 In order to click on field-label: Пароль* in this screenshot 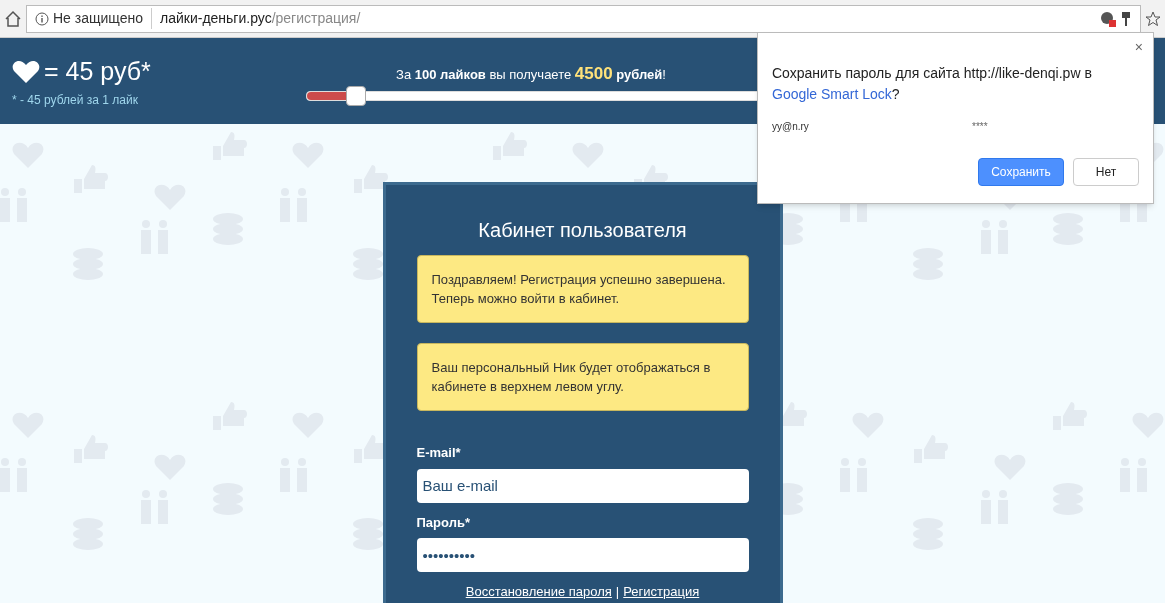, I will do `click(443, 522)`.